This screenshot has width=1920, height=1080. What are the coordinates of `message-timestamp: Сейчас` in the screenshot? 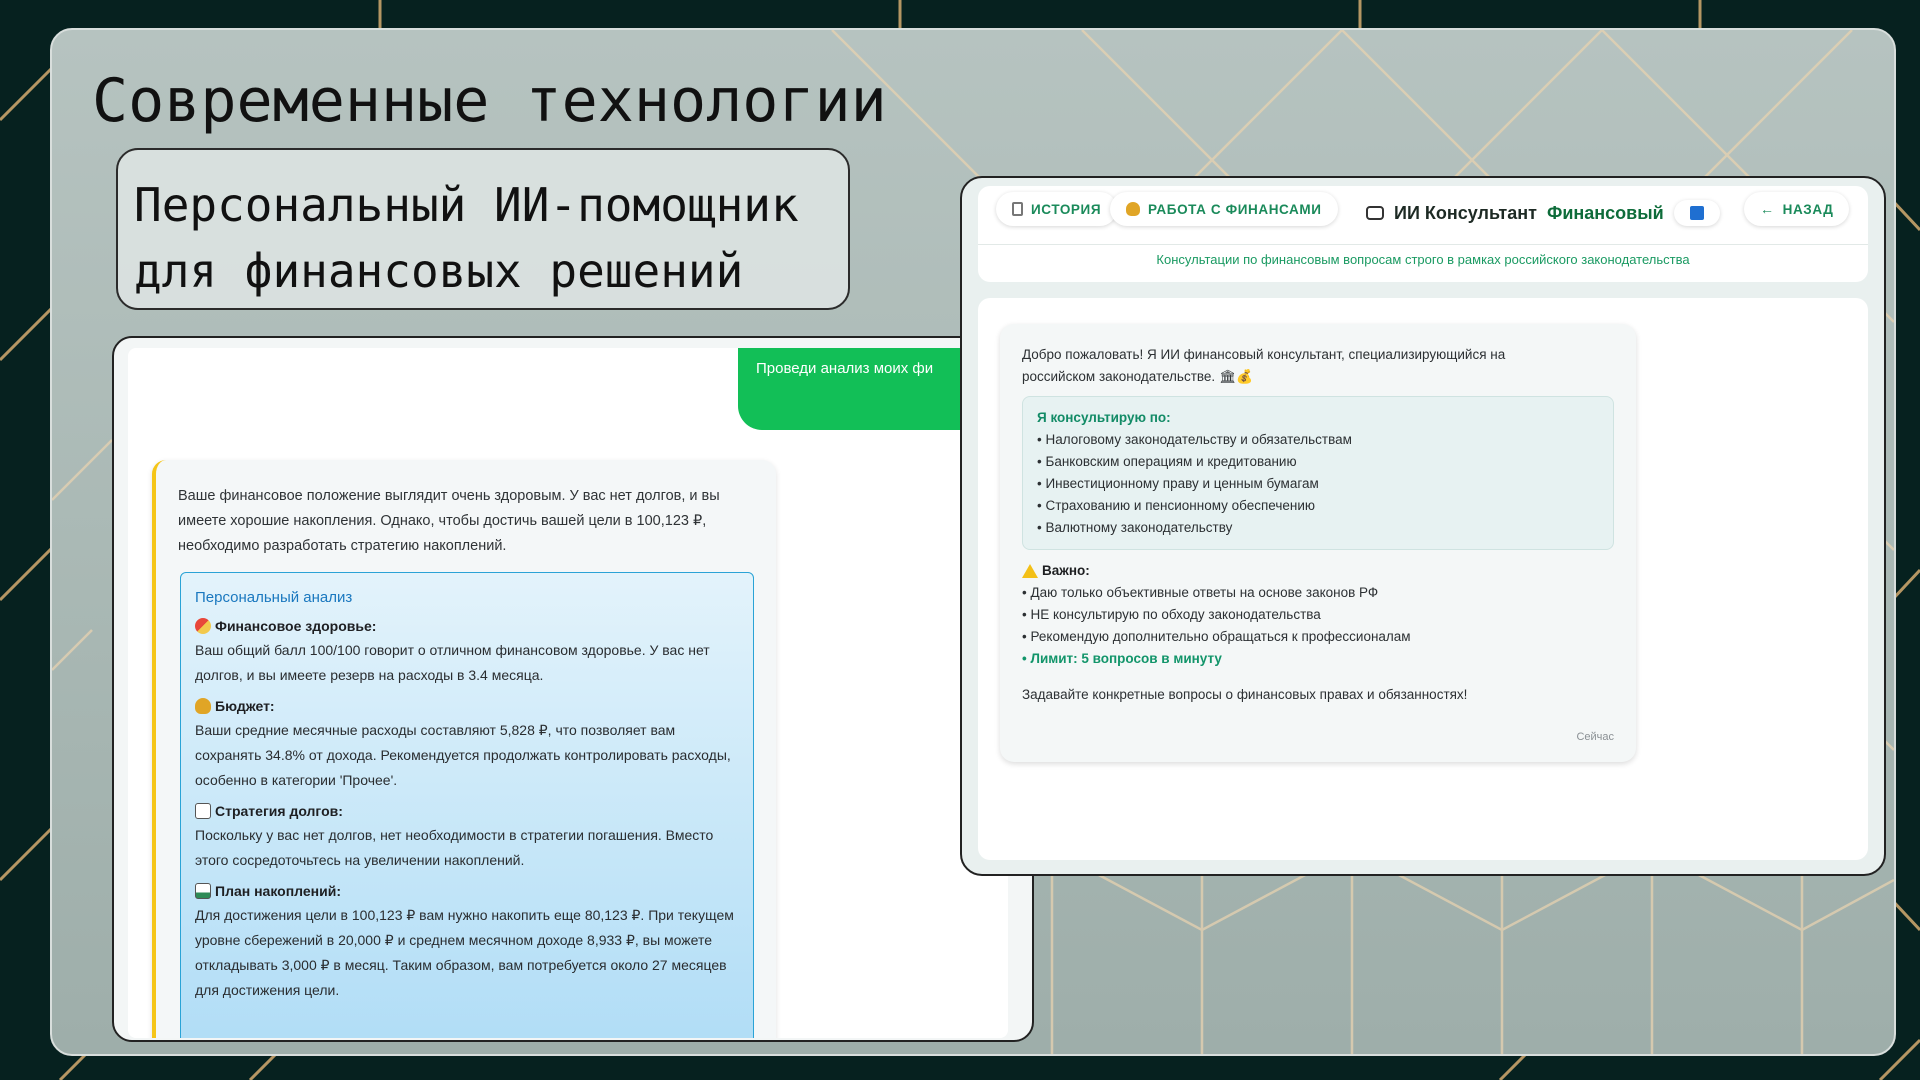 It's located at (1595, 737).